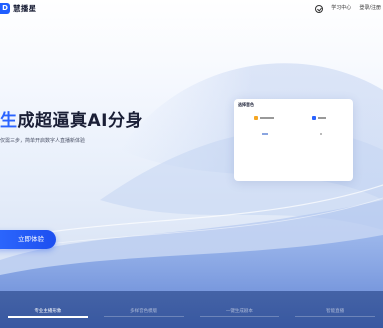 The width and height of the screenshot is (383, 328). I want to click on logo-icon: D, so click(5, 8).